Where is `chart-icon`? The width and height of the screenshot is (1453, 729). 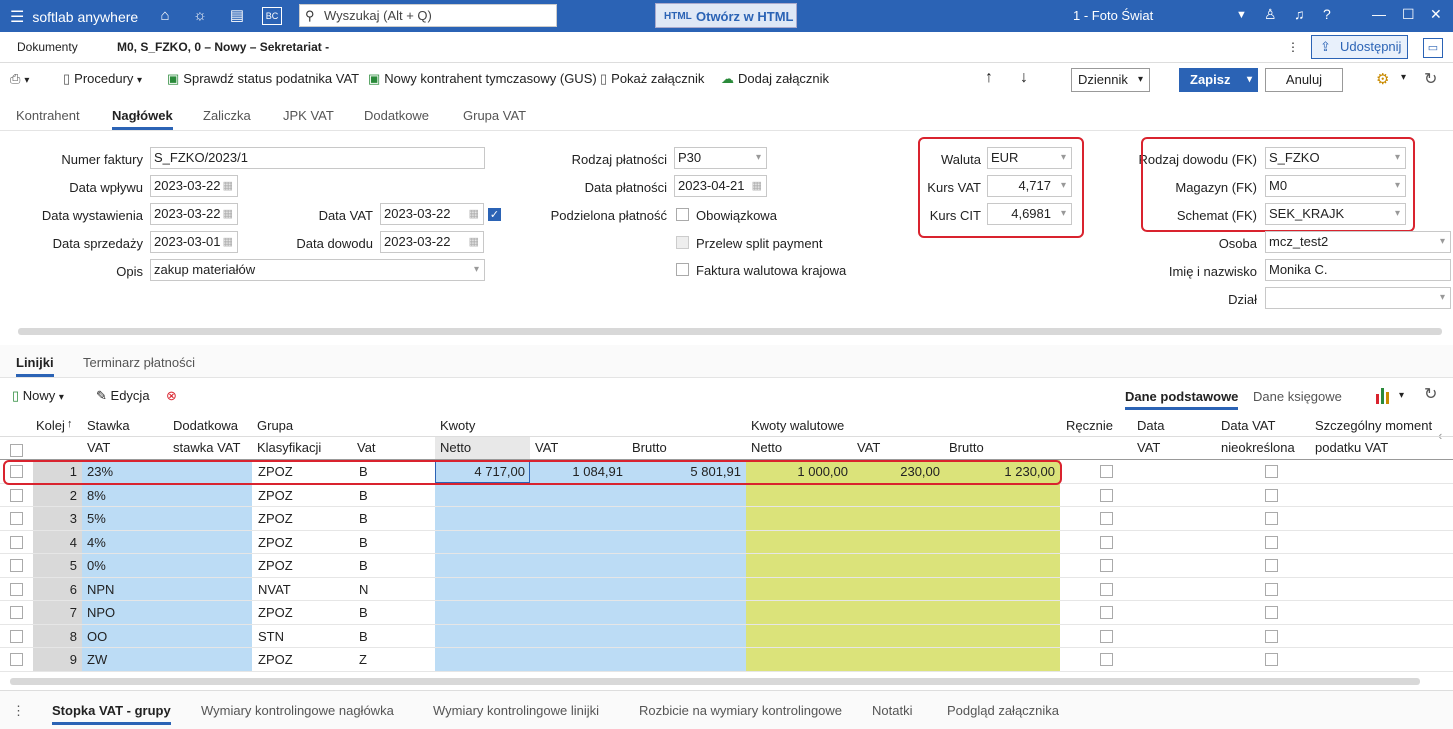
chart-icon is located at coordinates (1385, 395).